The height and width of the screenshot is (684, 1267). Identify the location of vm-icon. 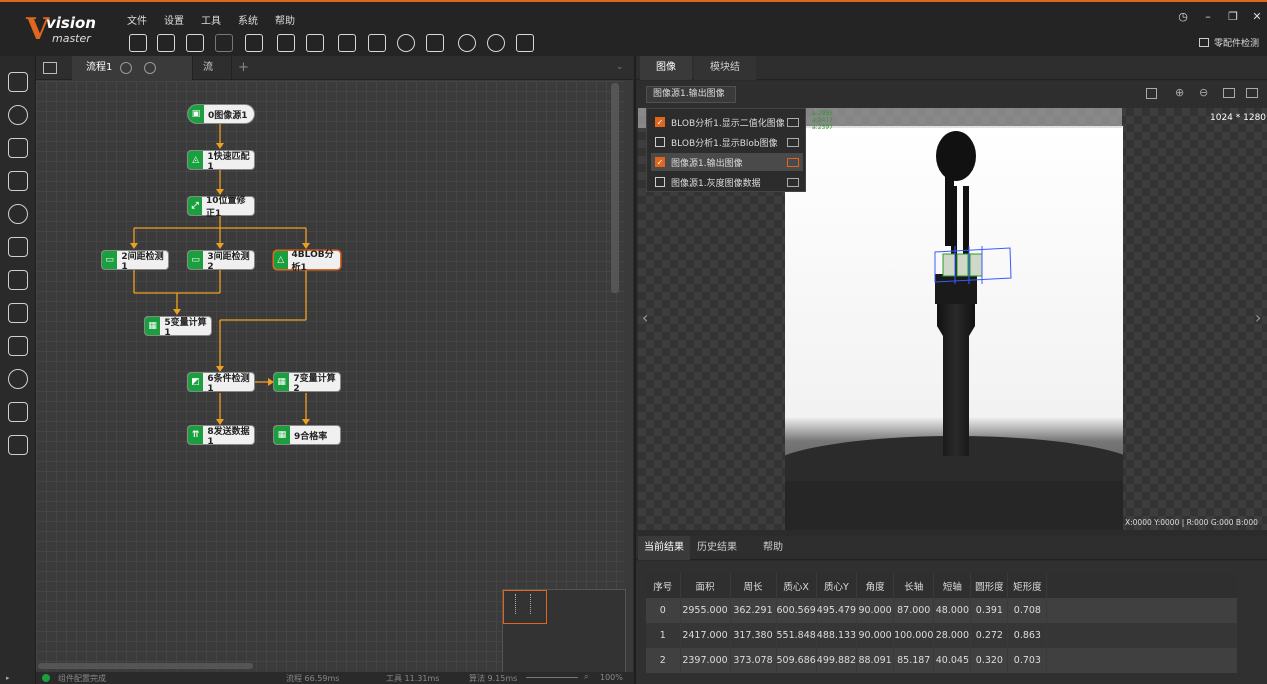
(347, 43).